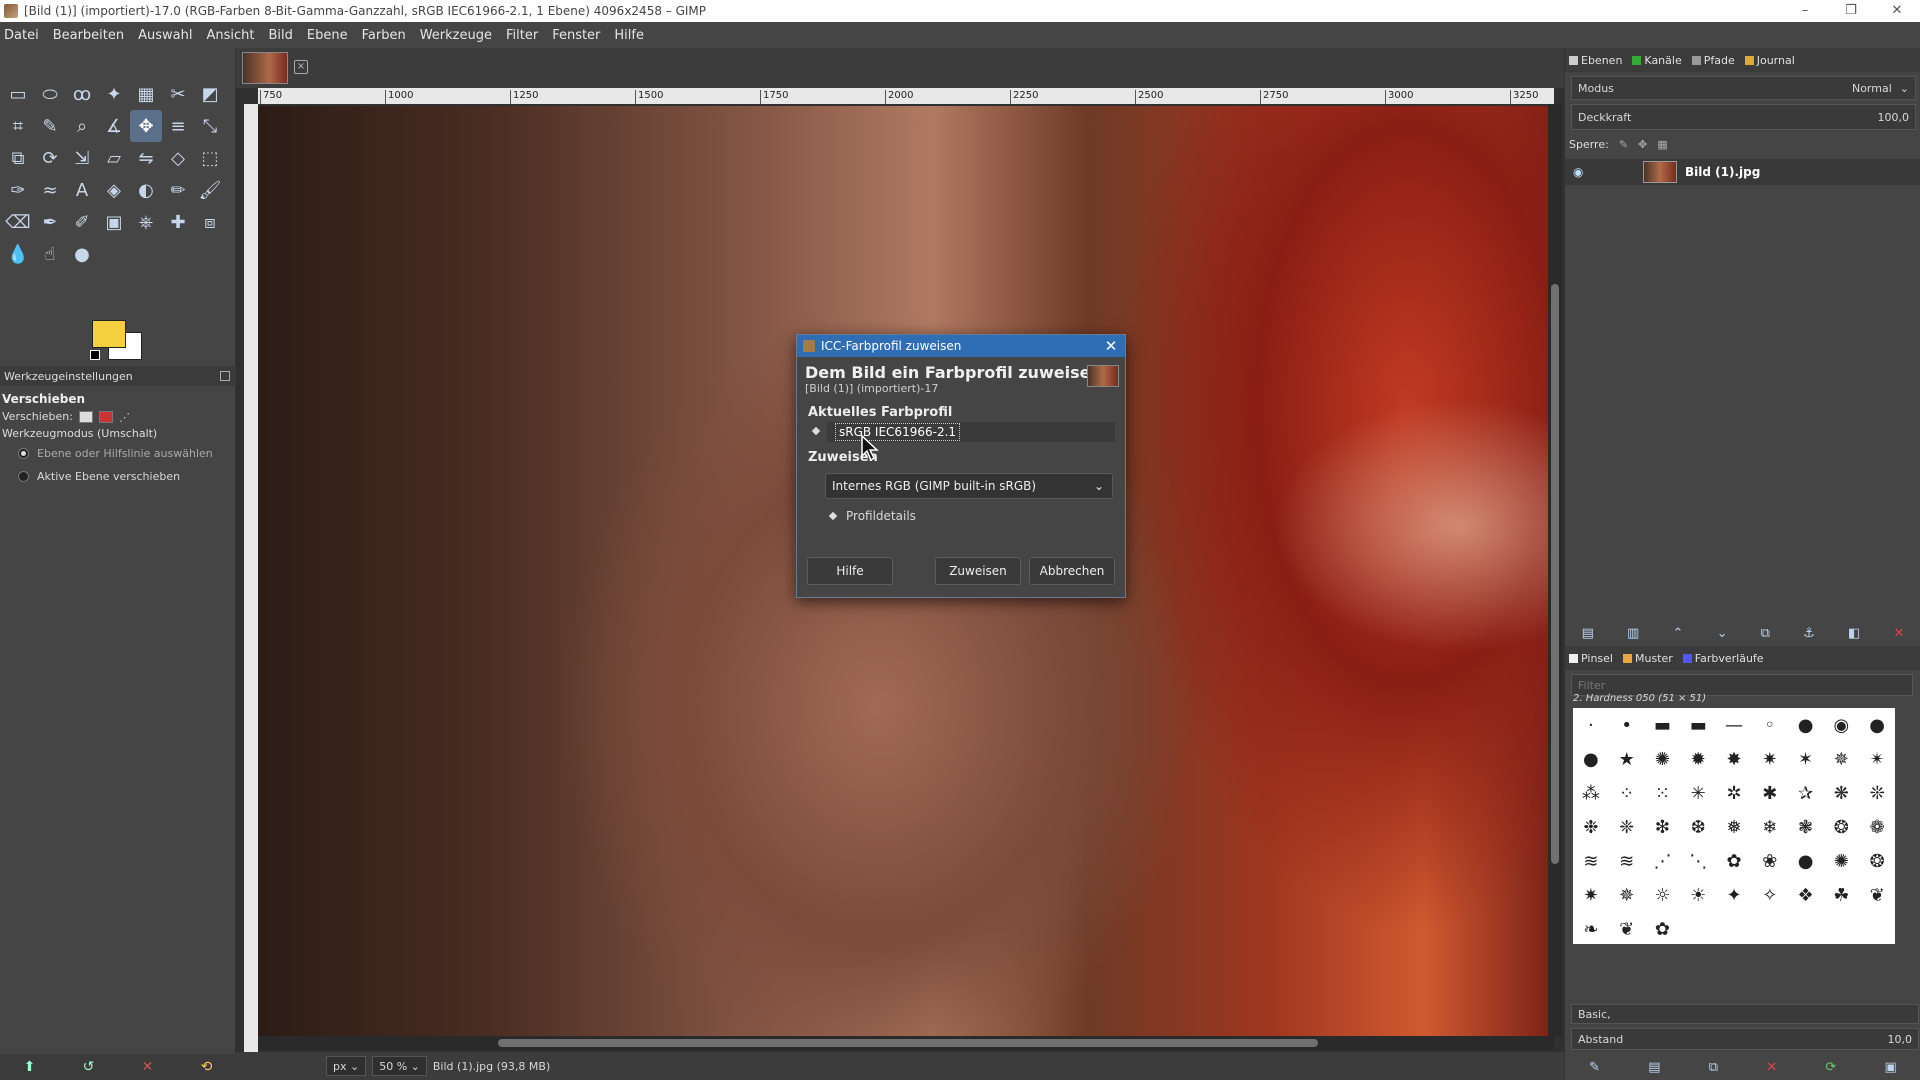 The height and width of the screenshot is (1080, 1920). Describe the element at coordinates (1698, 895) in the screenshot. I see `brush-preview: ☀` at that location.